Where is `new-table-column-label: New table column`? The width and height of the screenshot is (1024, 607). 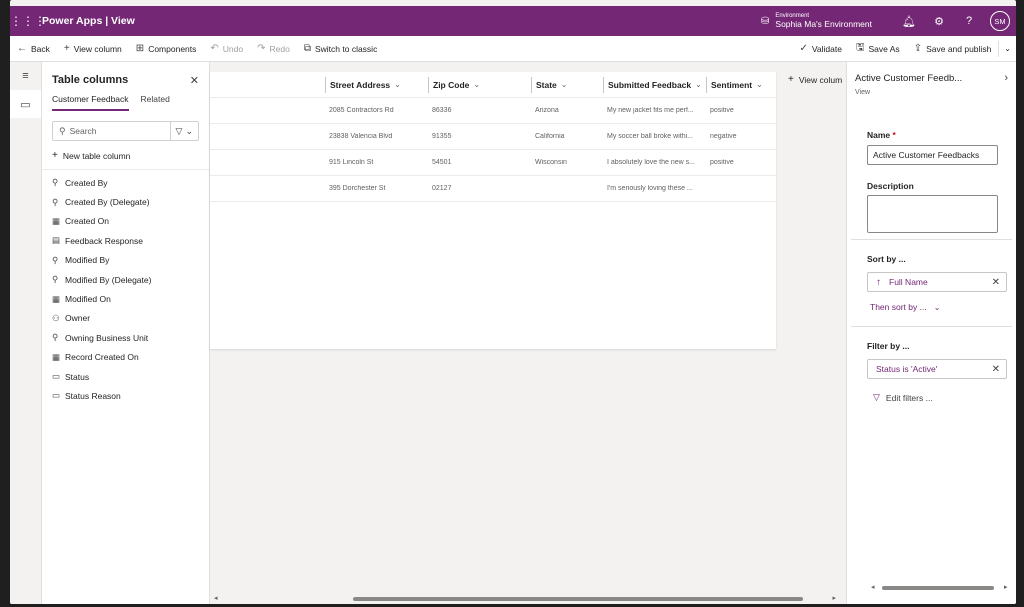
new-table-column-label: New table column is located at coordinates (96, 155).